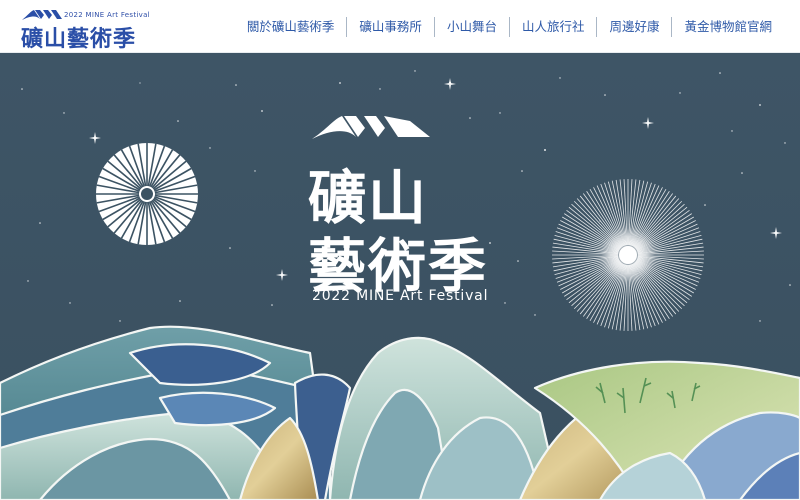  I want to click on hero-subtitle: 2022 MINE Art Festival, so click(400, 296).